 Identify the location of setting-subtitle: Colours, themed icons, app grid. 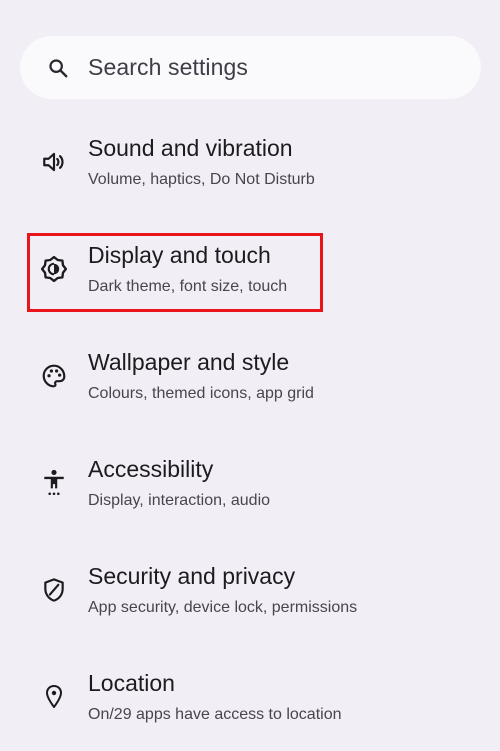
(201, 393).